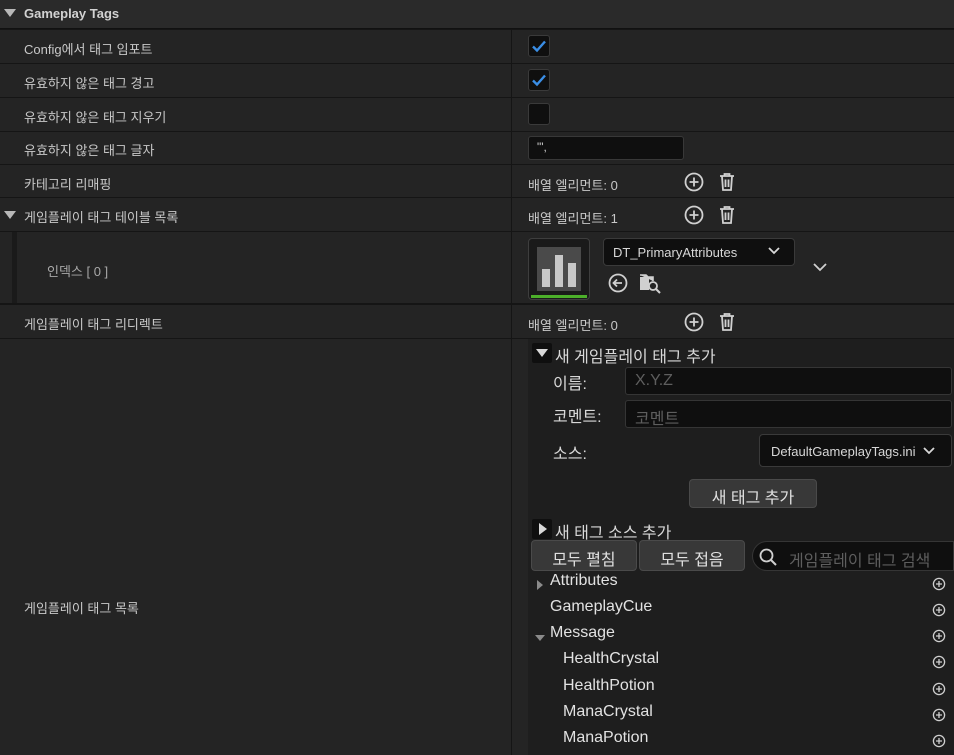 This screenshot has width=954, height=755. Describe the element at coordinates (768, 557) in the screenshot. I see `search-icon` at that location.